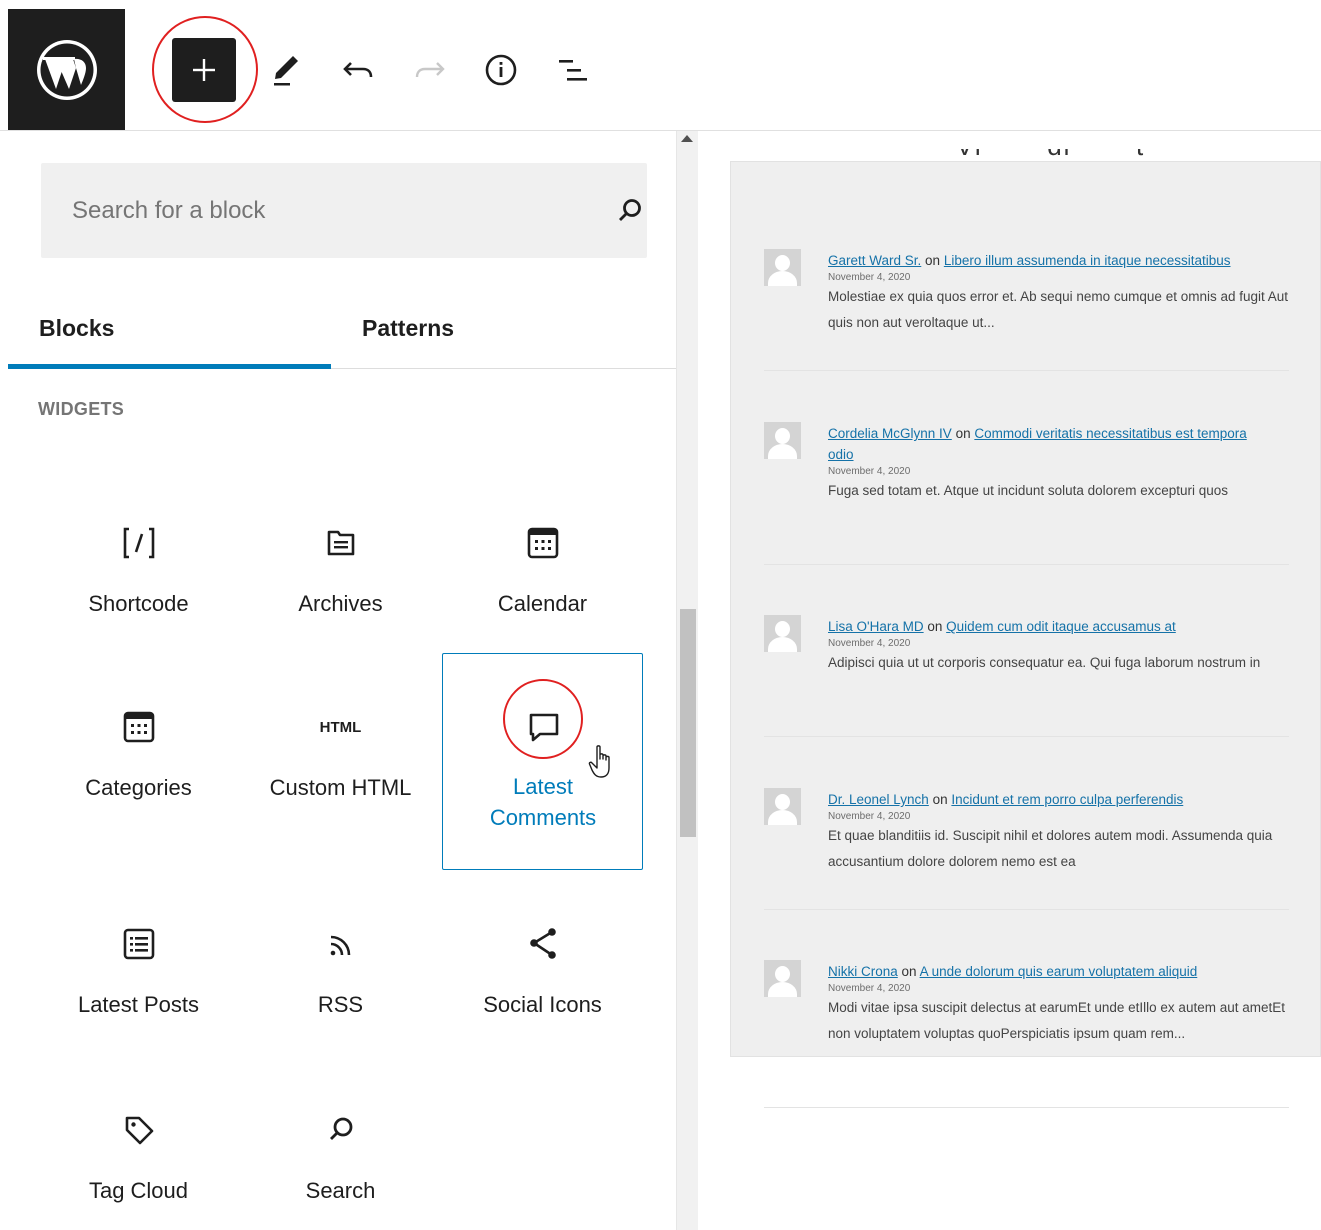  What do you see at coordinates (340, 762) in the screenshot?
I see `block-custom-html: HTML Custom HTML` at bounding box center [340, 762].